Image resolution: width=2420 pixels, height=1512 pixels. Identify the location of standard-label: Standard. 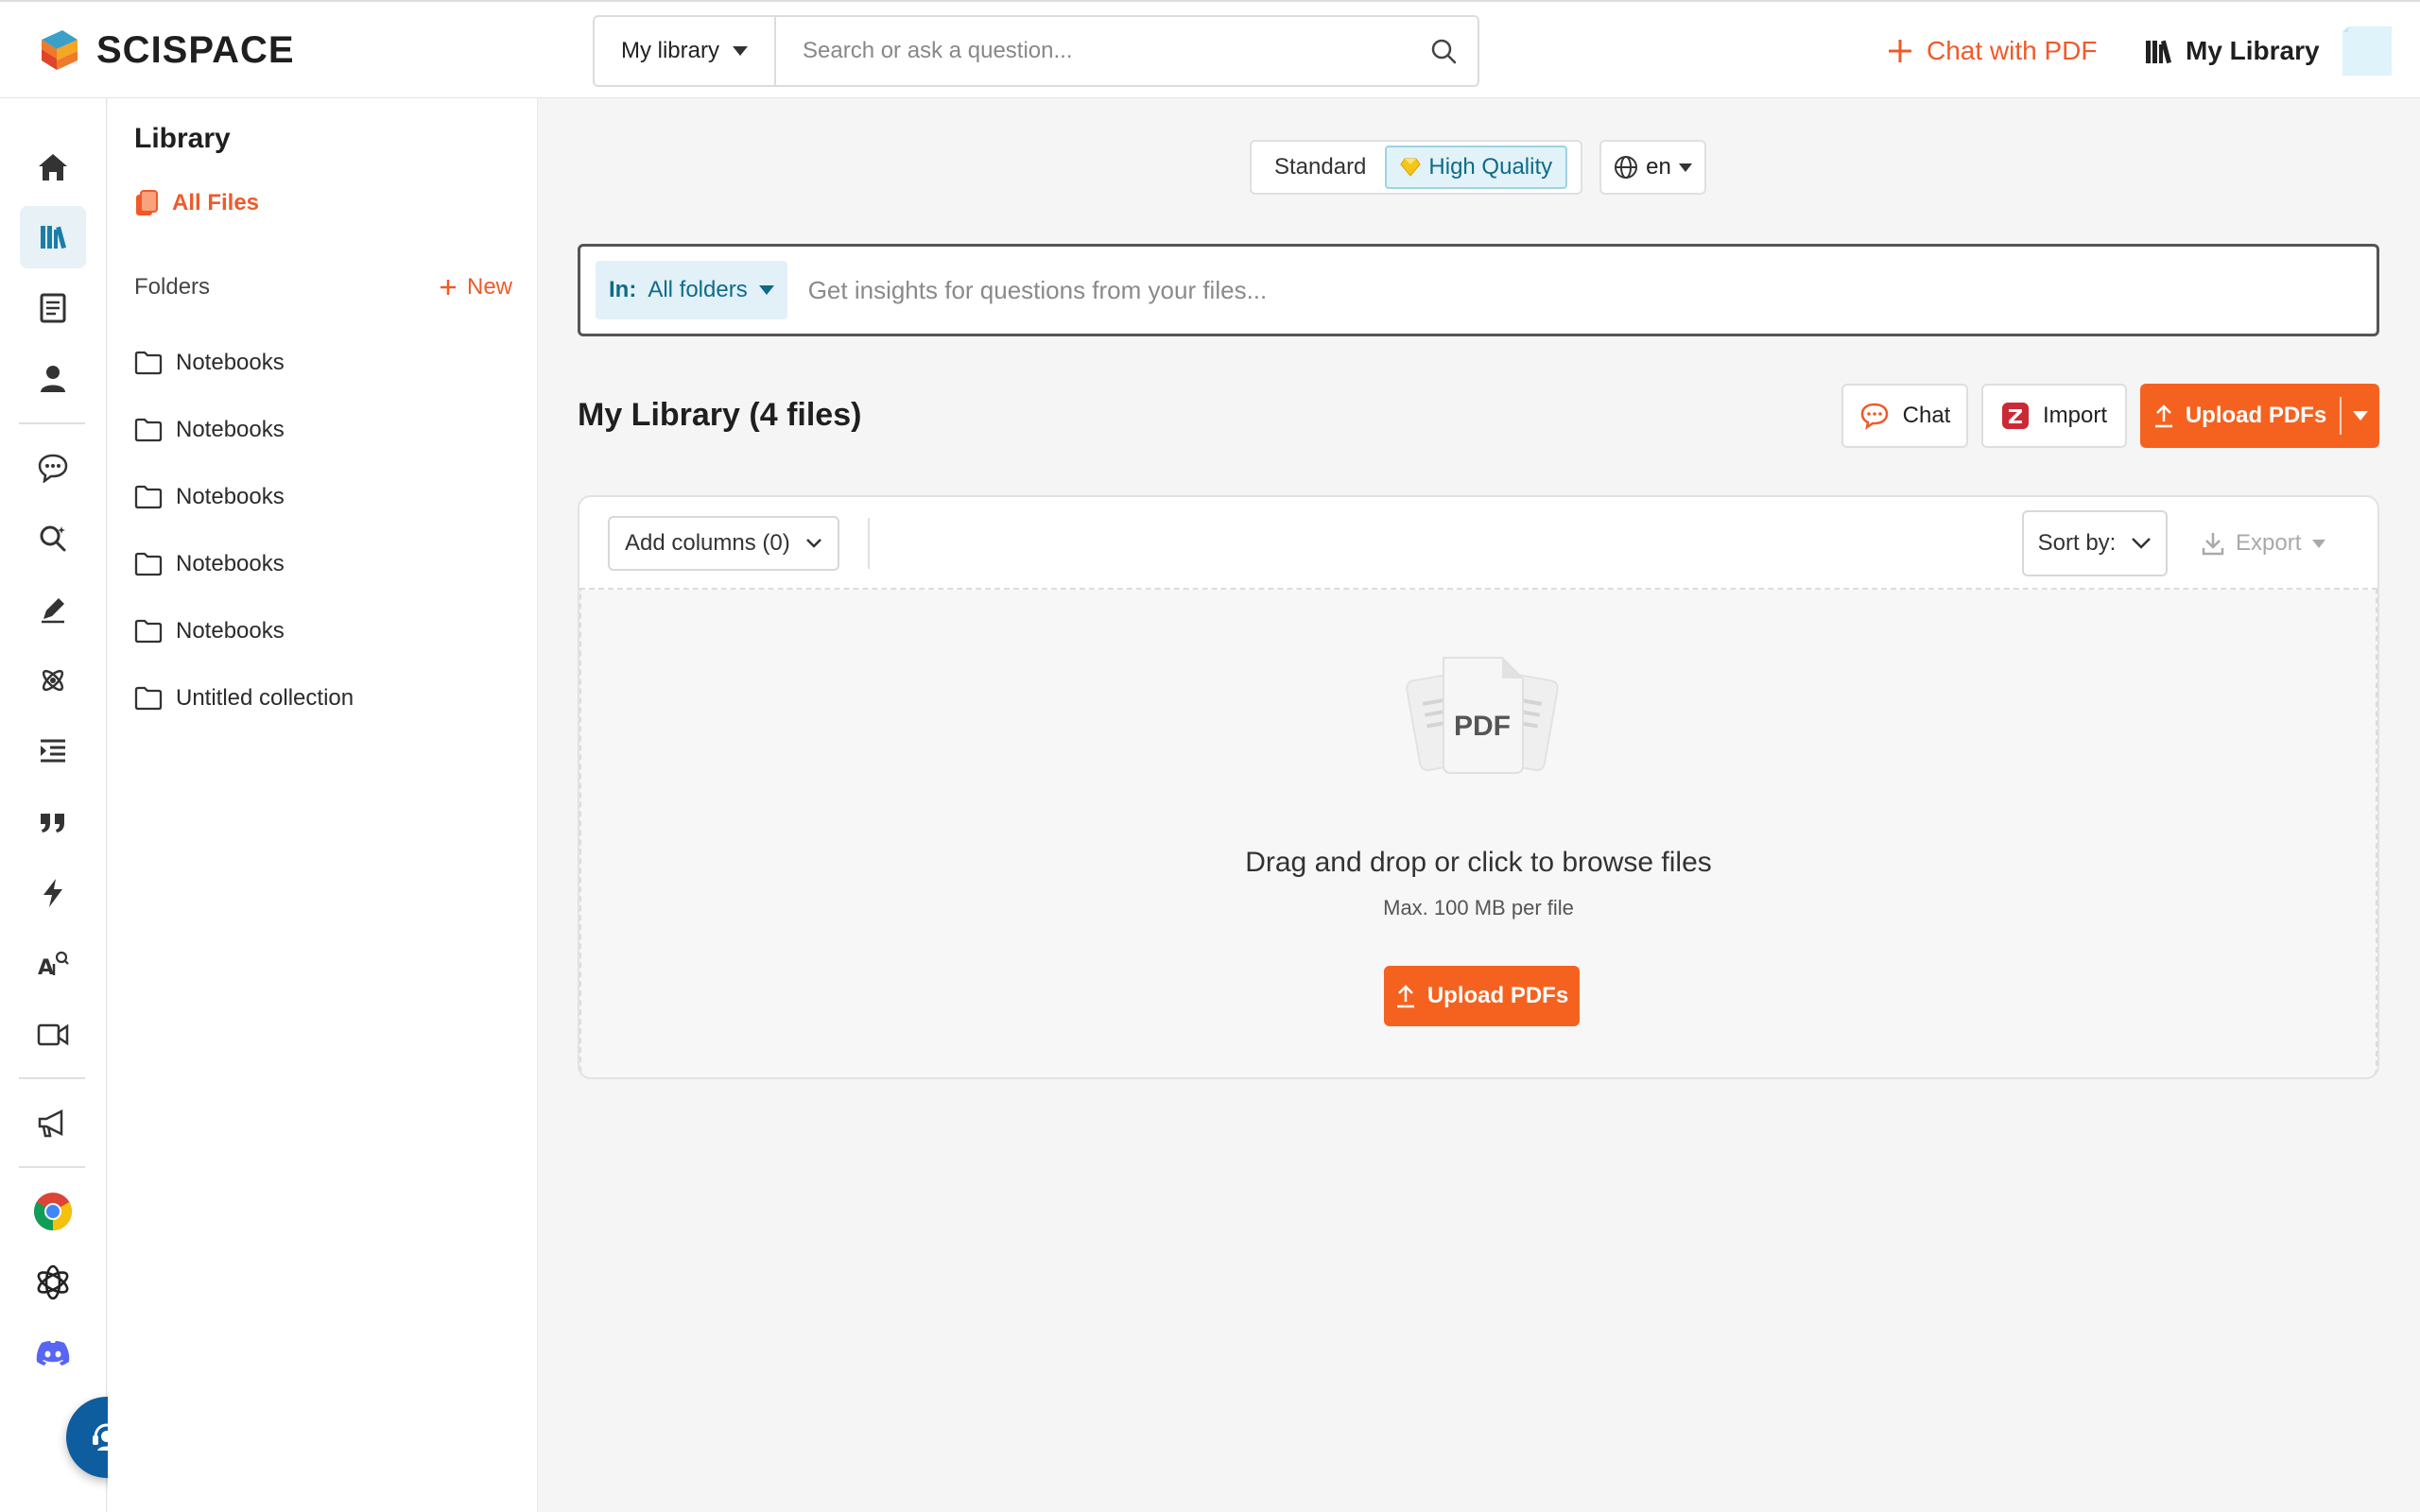
(1320, 167).